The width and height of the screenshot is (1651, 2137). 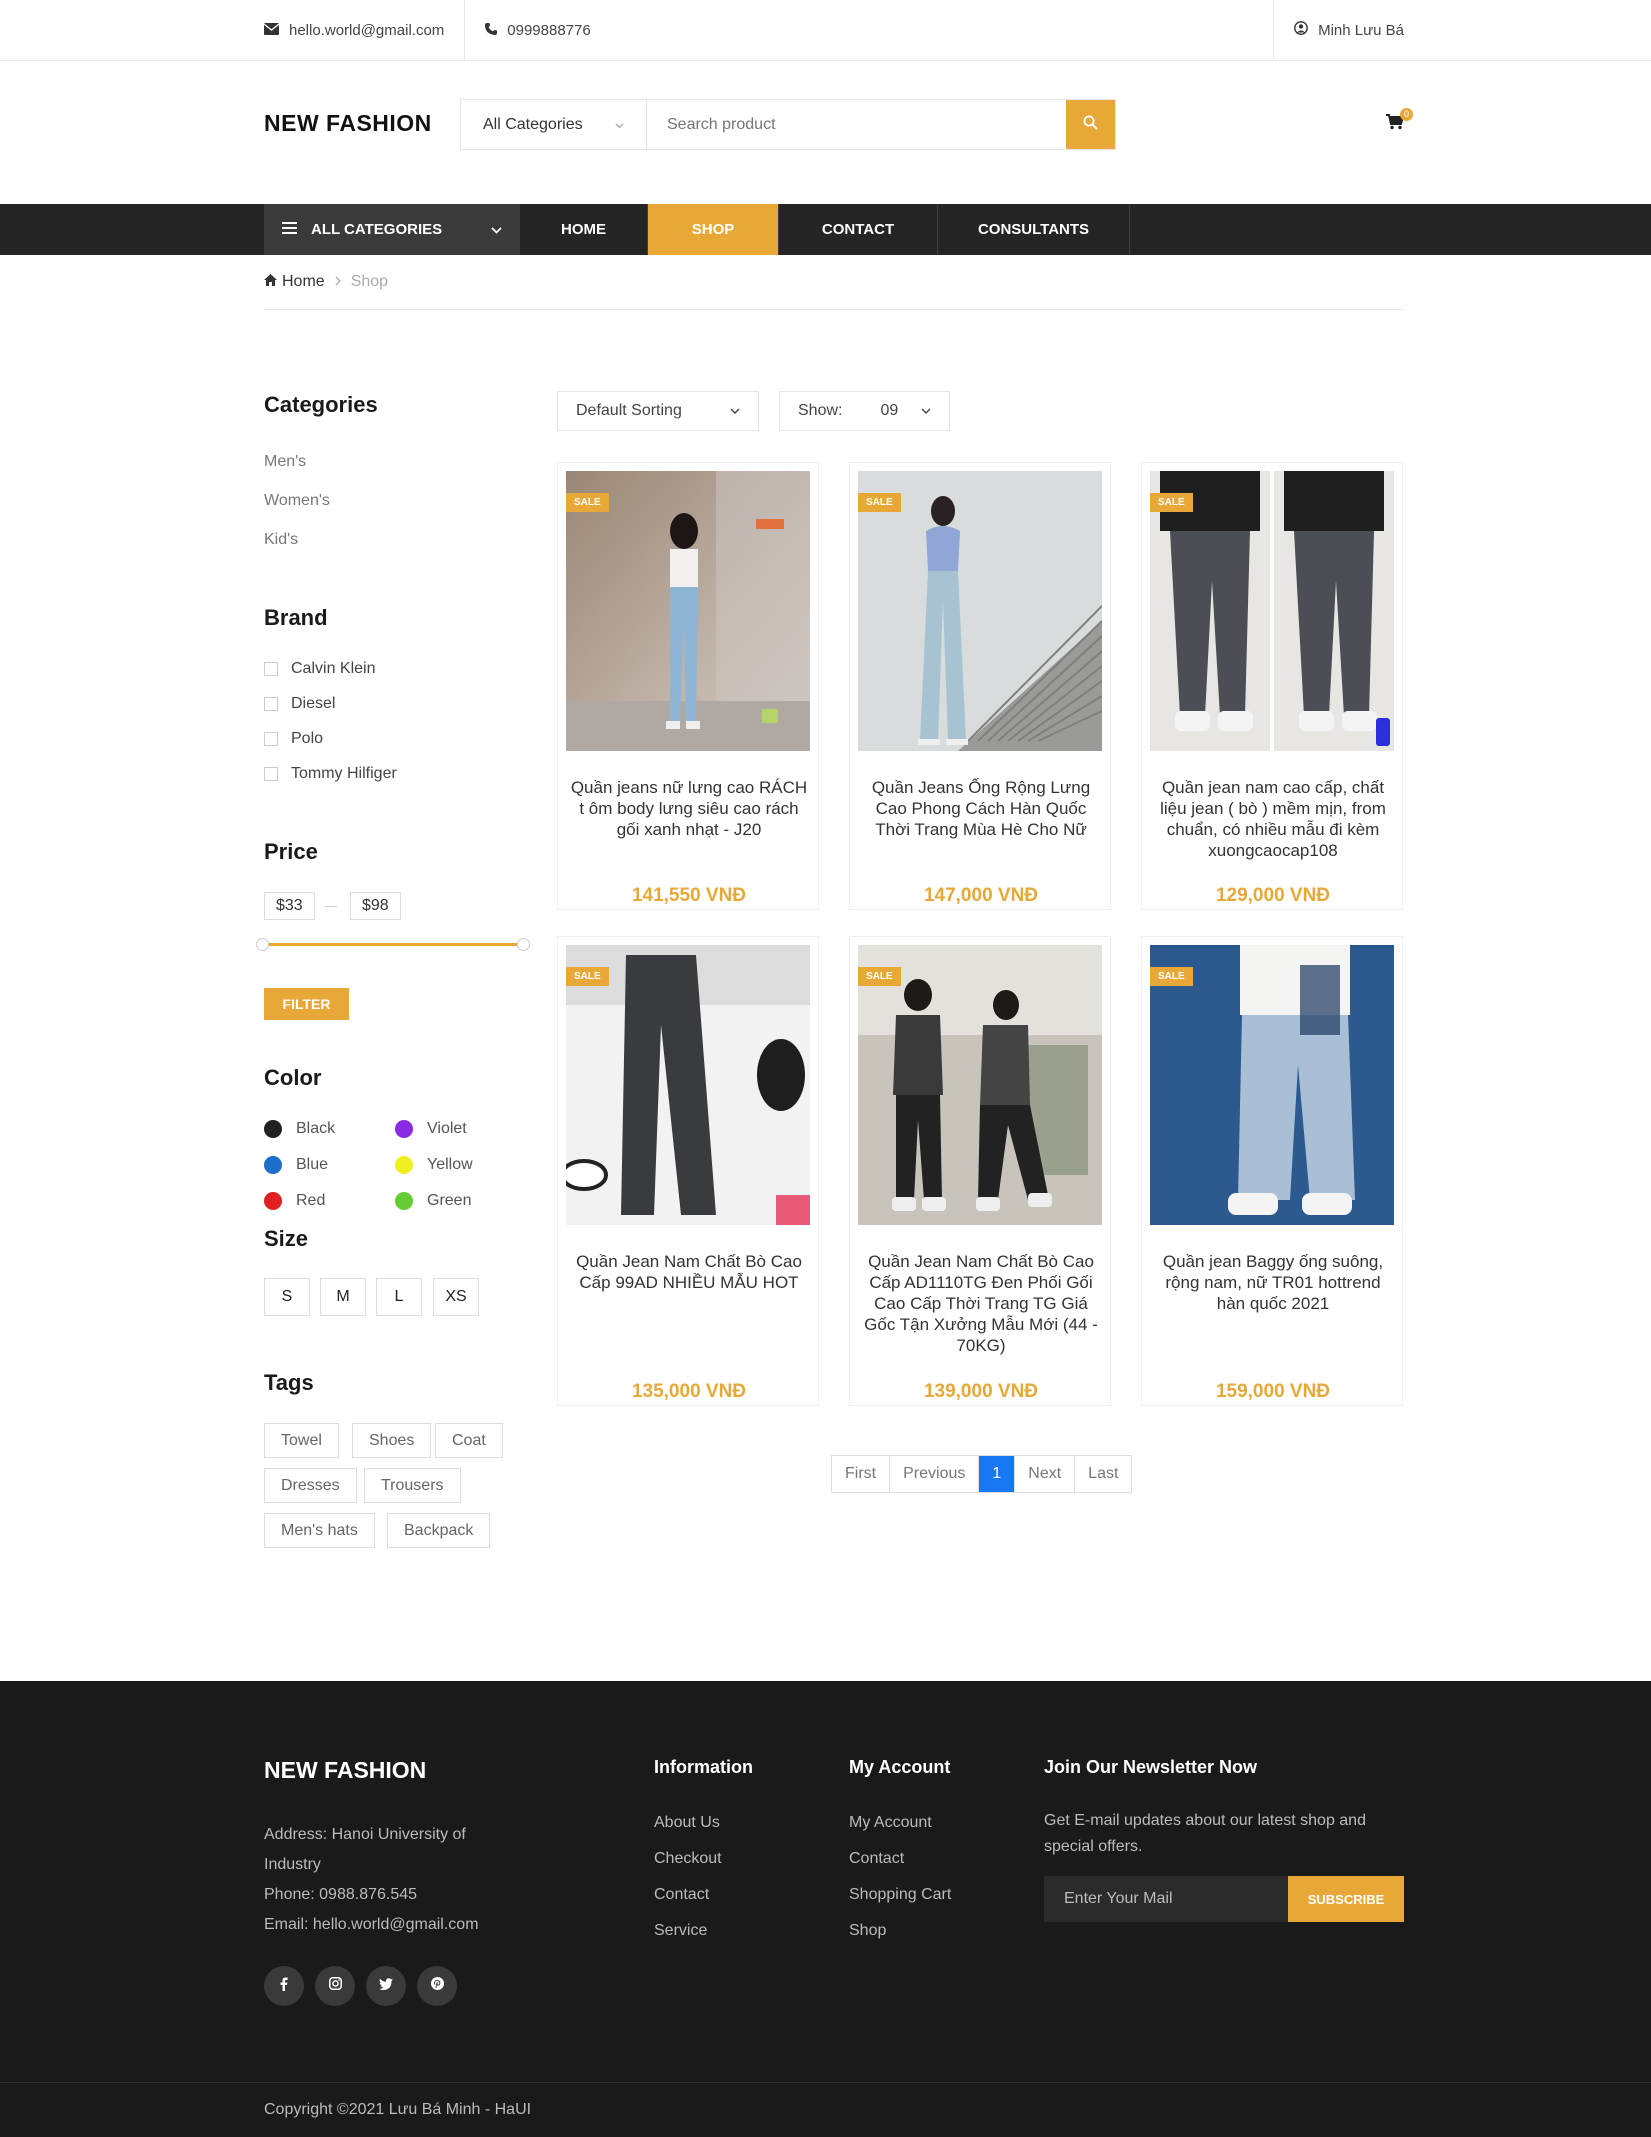 I want to click on page-previous: Previous, so click(x=935, y=1474).